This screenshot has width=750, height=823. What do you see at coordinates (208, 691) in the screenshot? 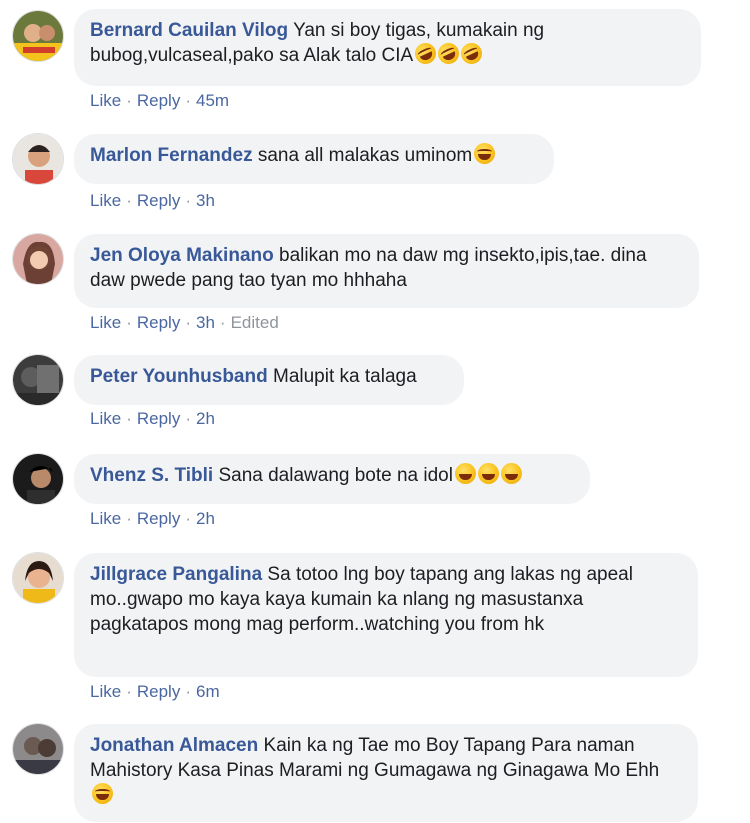
I see `timestamp: 6m` at bounding box center [208, 691].